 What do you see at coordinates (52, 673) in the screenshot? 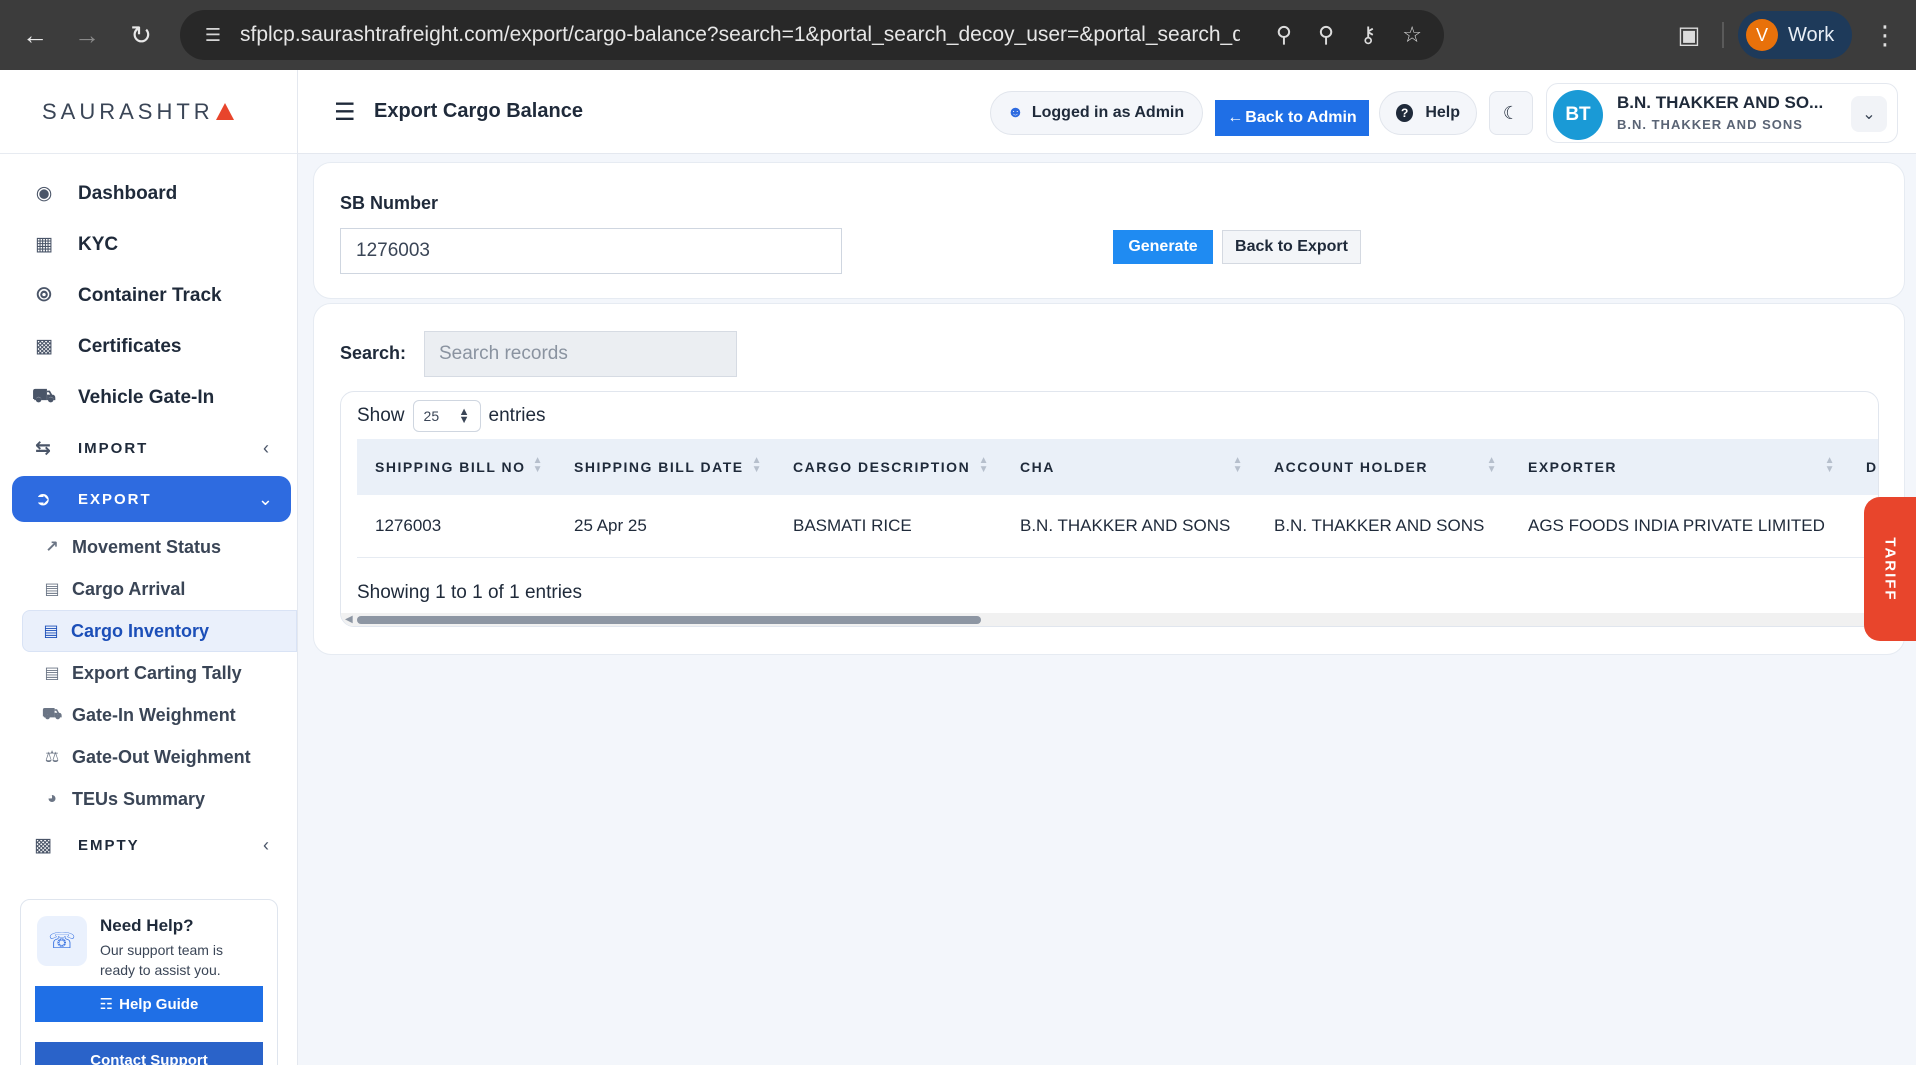
I see `clipboard-icon: ▤` at bounding box center [52, 673].